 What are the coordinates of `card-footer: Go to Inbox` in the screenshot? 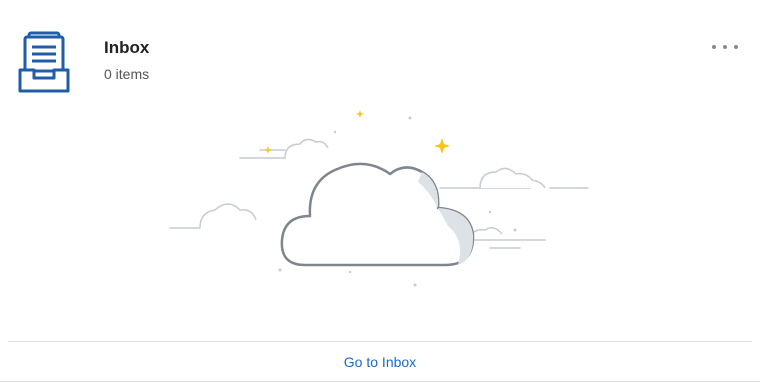 It's located at (380, 361).